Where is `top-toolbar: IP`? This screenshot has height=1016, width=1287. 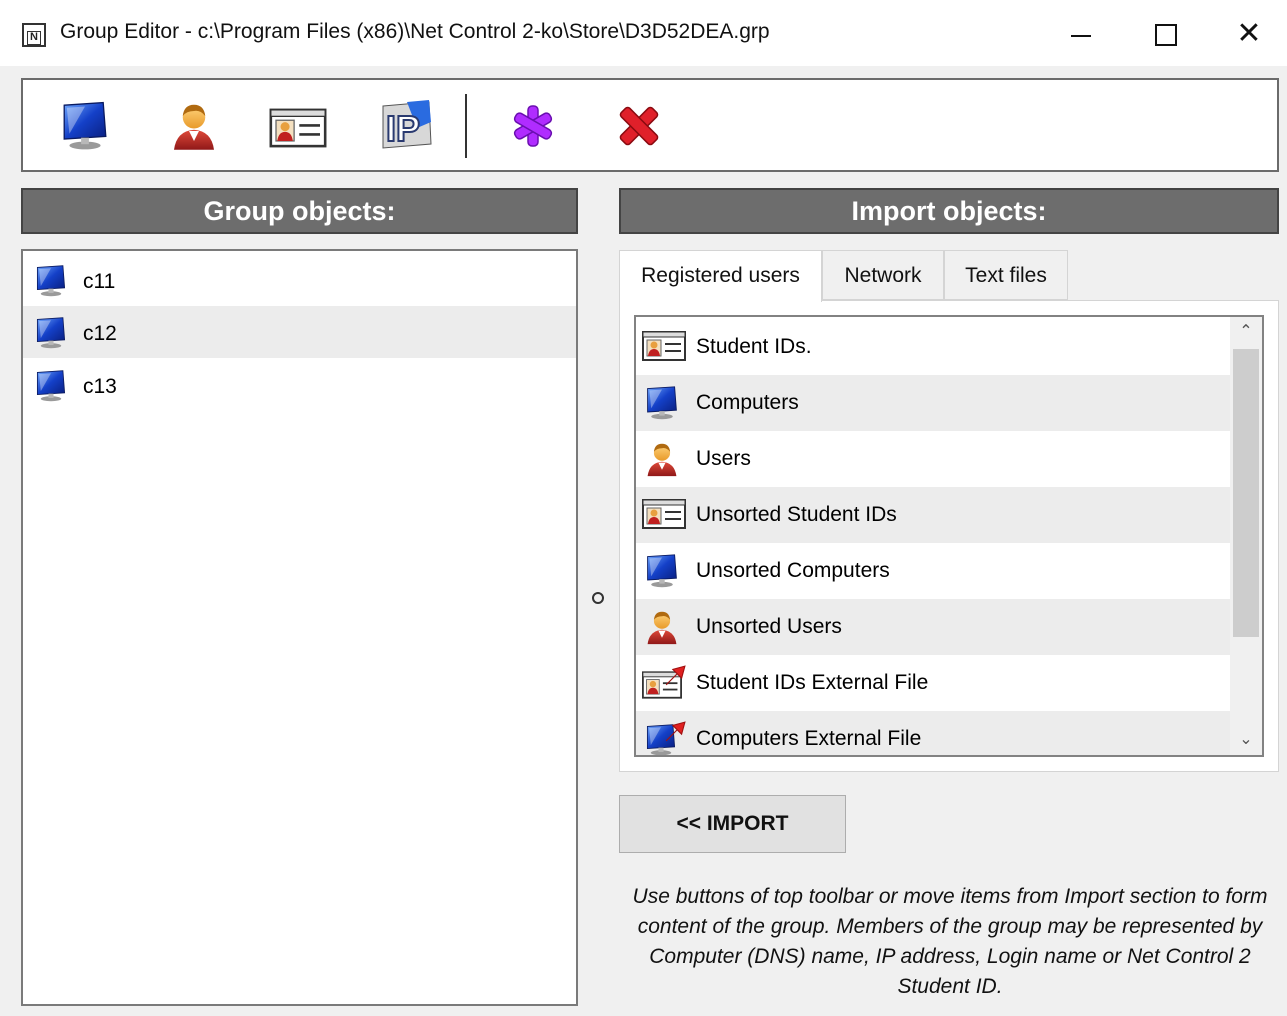
top-toolbar: IP is located at coordinates (650, 125).